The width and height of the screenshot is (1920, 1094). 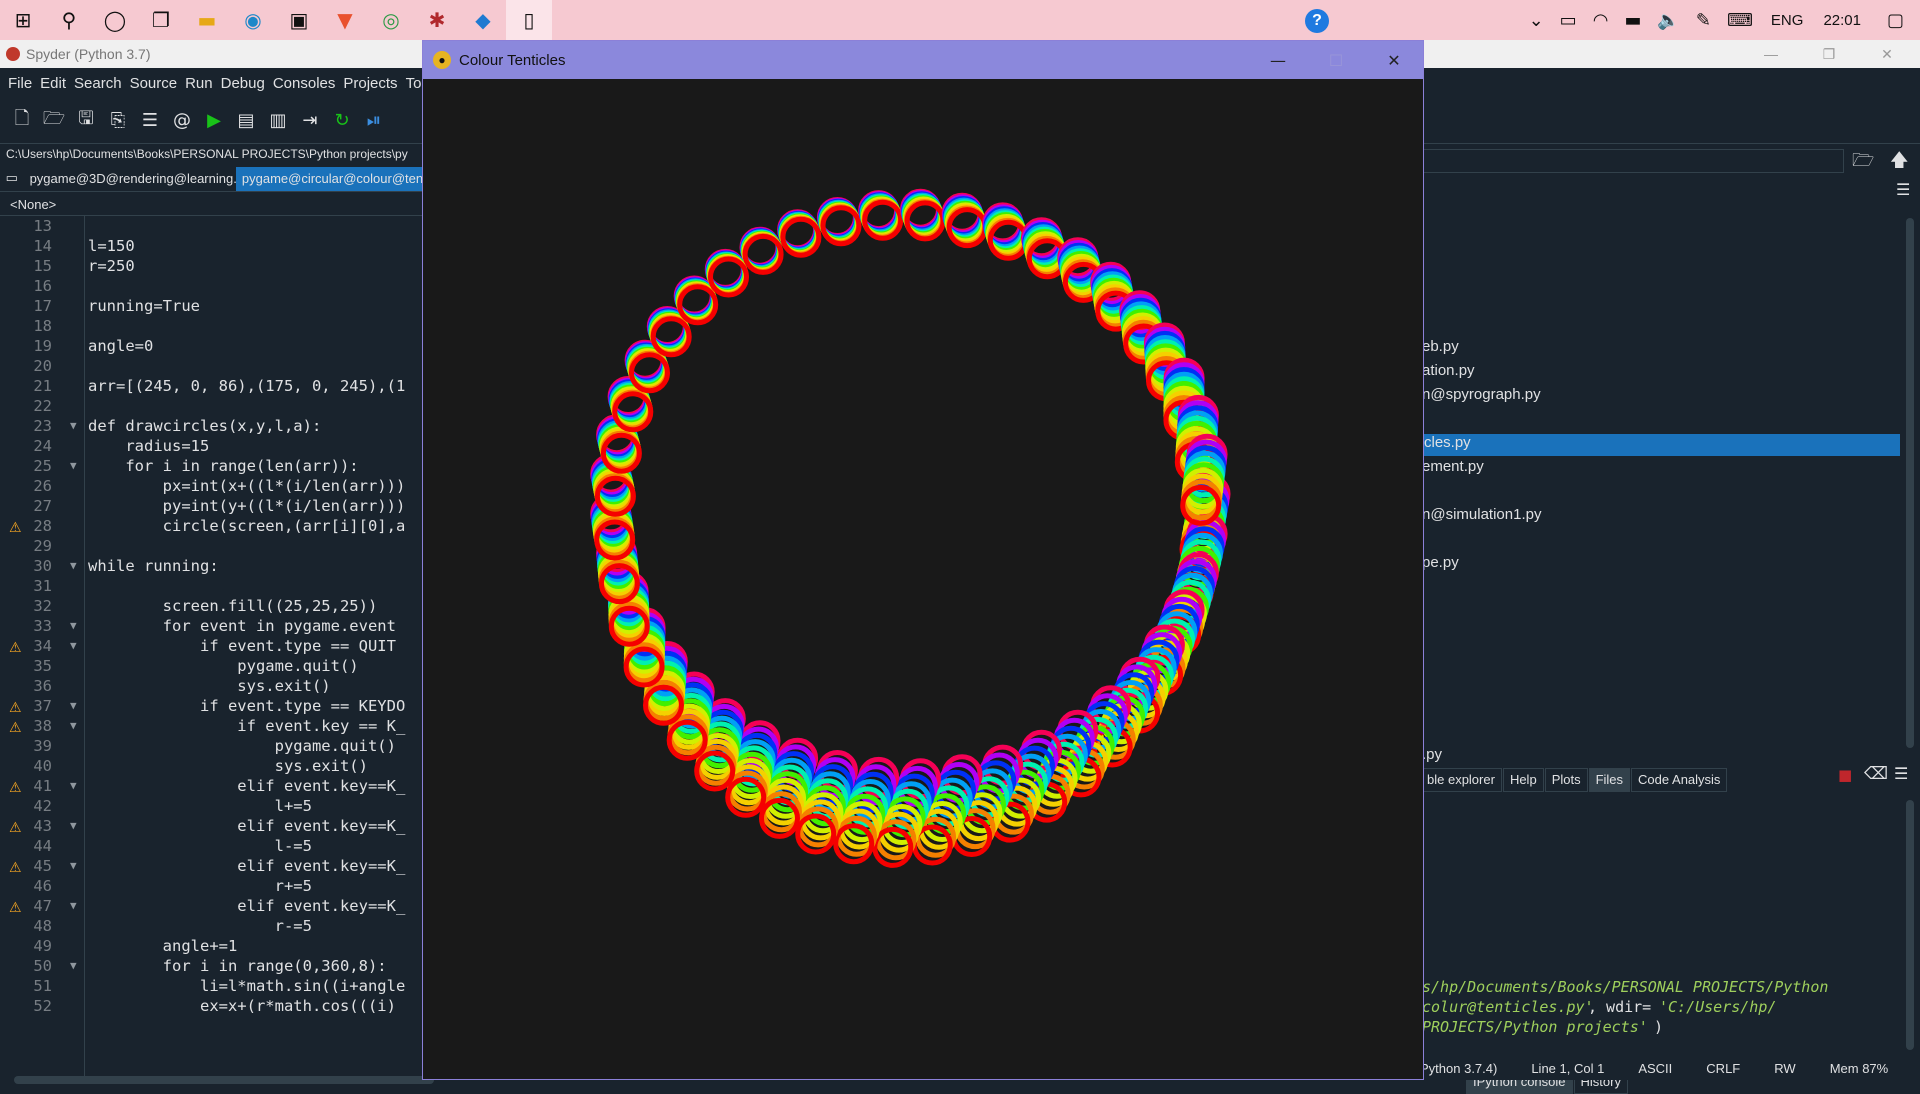 I want to click on eraser-icon: ⌫, so click(x=1876, y=774).